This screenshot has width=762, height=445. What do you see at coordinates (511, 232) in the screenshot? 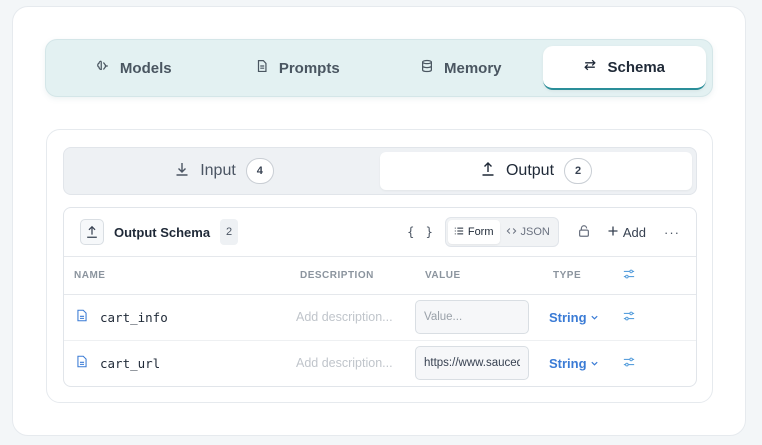
I see `code-icon` at bounding box center [511, 232].